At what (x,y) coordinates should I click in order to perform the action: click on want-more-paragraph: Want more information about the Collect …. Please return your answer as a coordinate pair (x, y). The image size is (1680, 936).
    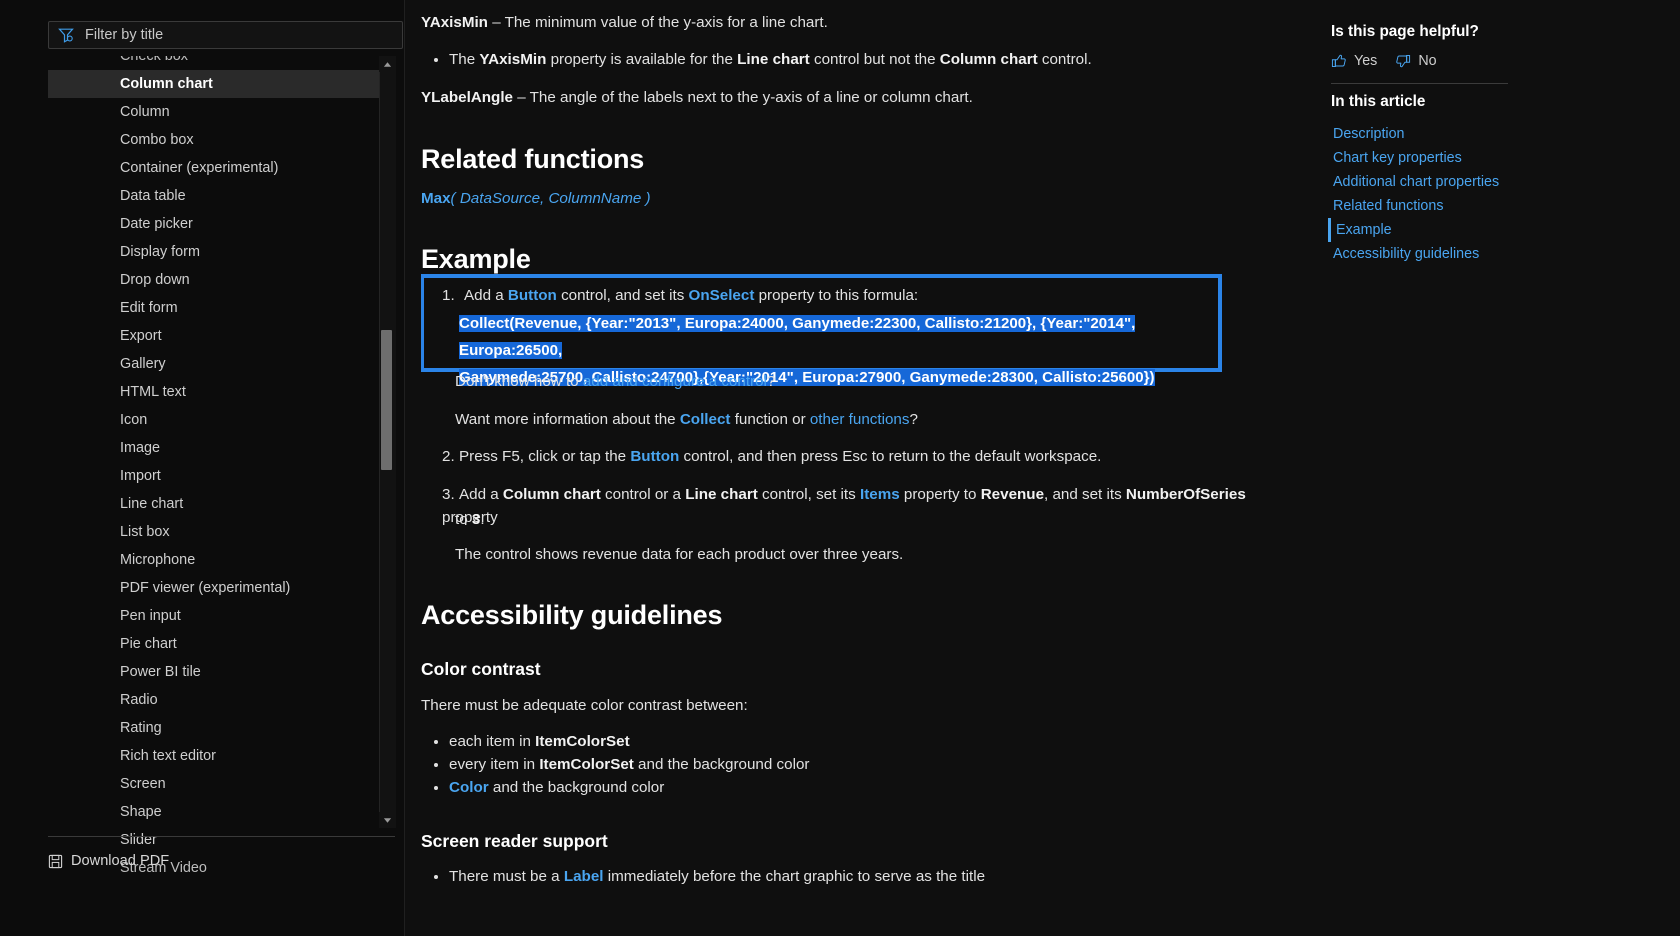
    Looking at the image, I should click on (855, 420).